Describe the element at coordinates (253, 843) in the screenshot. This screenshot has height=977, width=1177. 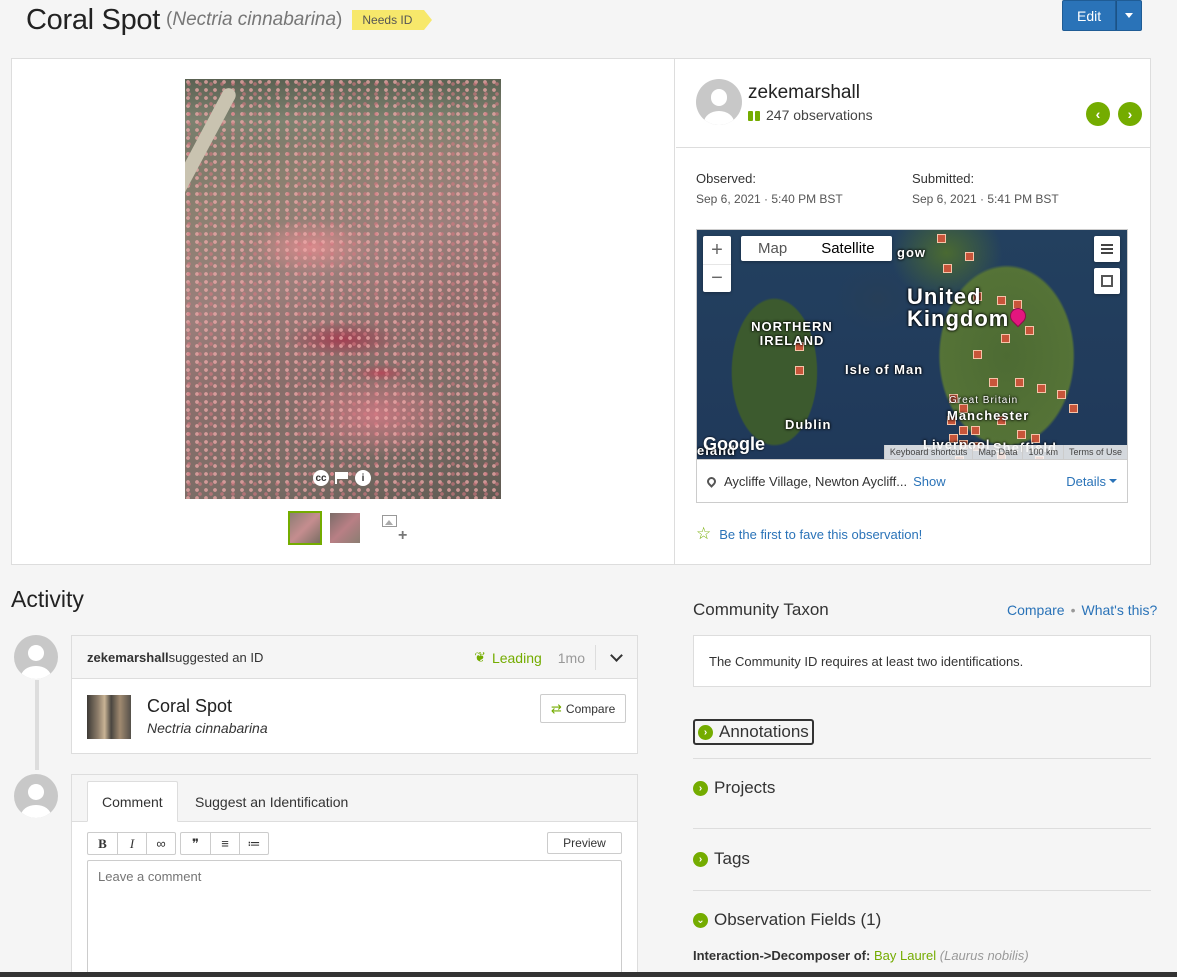
I see `numbered-list-button: ≔` at that location.